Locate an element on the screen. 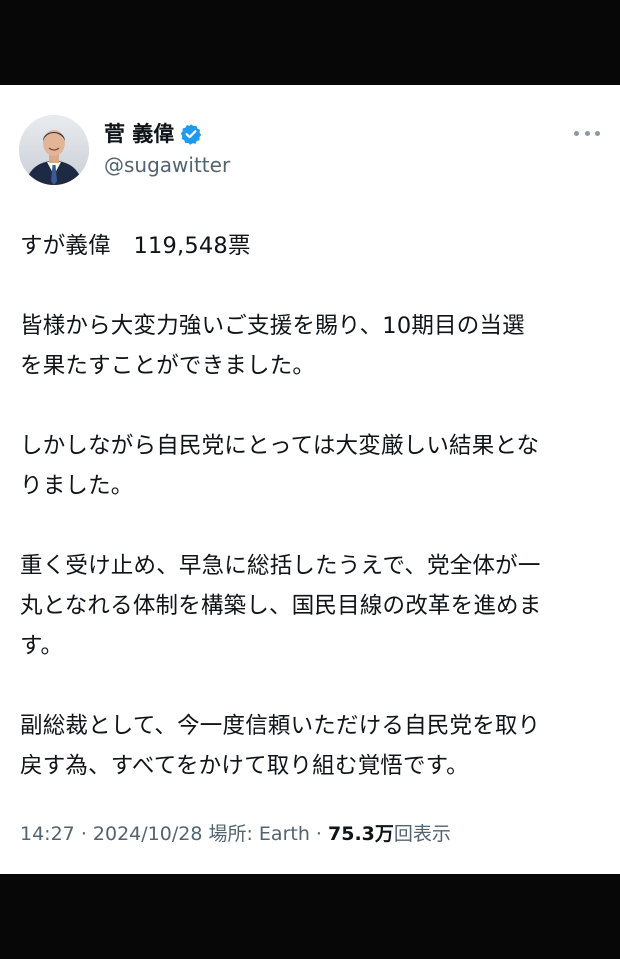  author-name-row: 菅 義偉 is located at coordinates (153, 134).